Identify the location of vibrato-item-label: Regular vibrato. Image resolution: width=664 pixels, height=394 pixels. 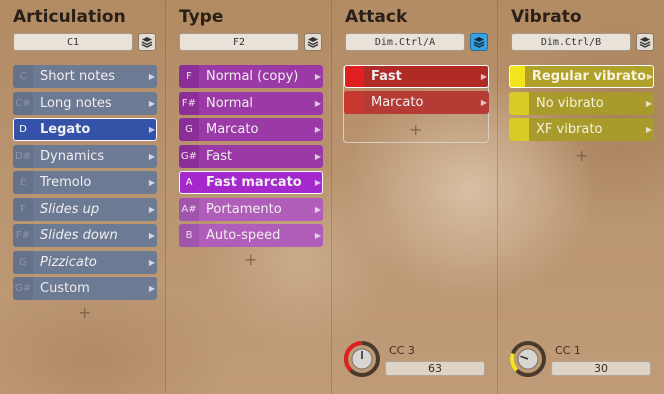
(589, 76).